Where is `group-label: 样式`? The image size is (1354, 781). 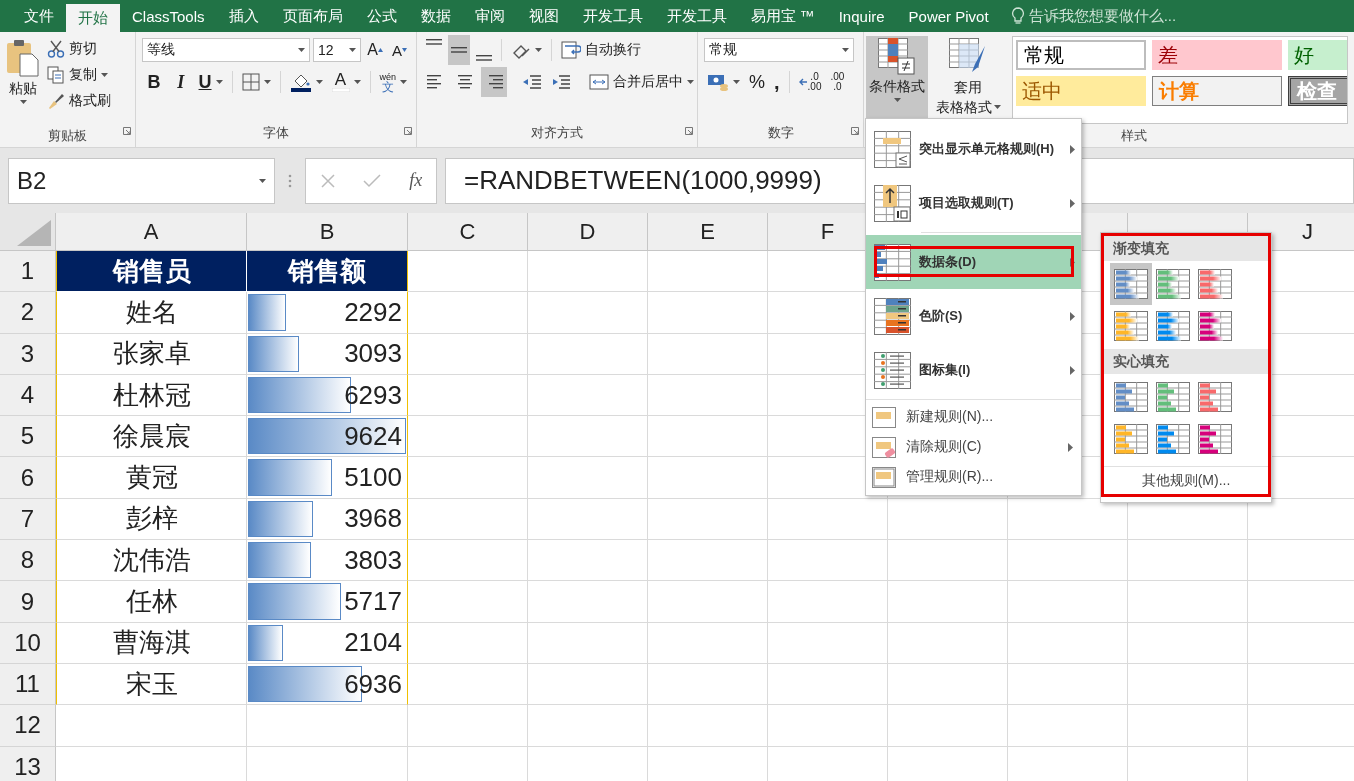
group-label: 样式 is located at coordinates (1134, 136).